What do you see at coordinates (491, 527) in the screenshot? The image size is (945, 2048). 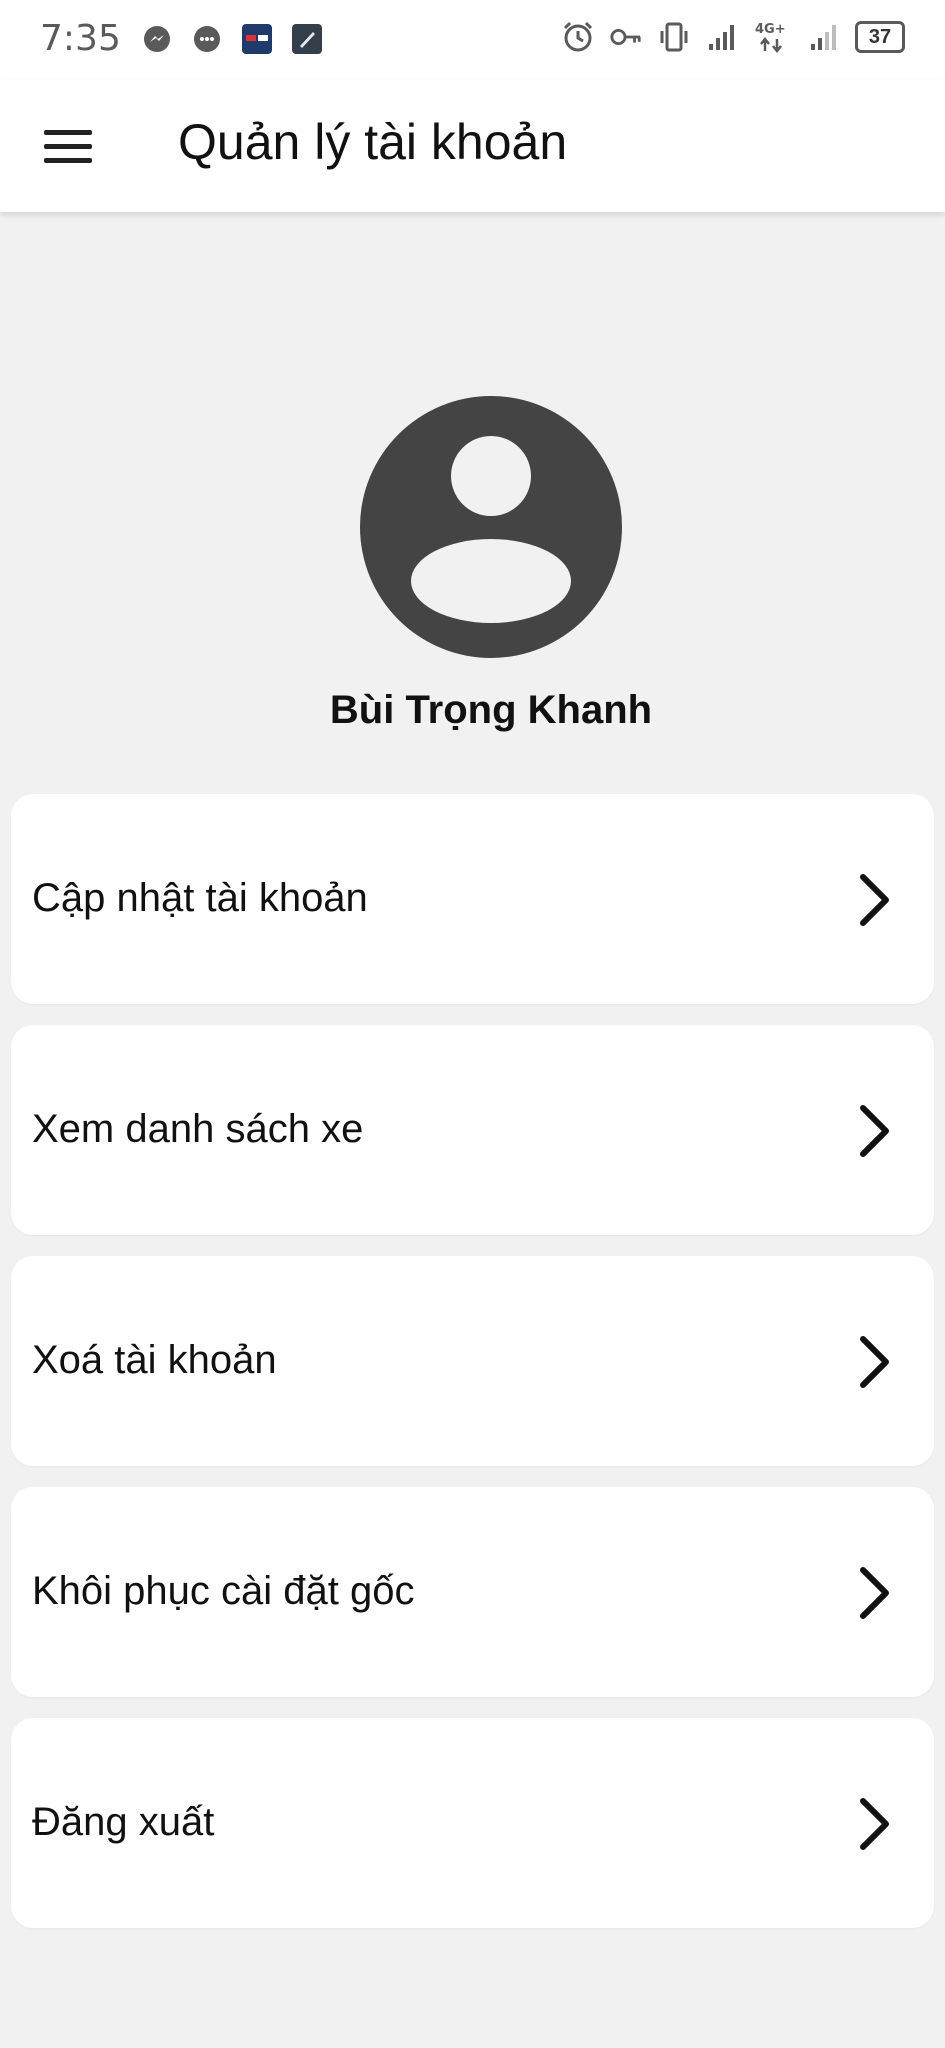 I see `account-circle-icon` at bounding box center [491, 527].